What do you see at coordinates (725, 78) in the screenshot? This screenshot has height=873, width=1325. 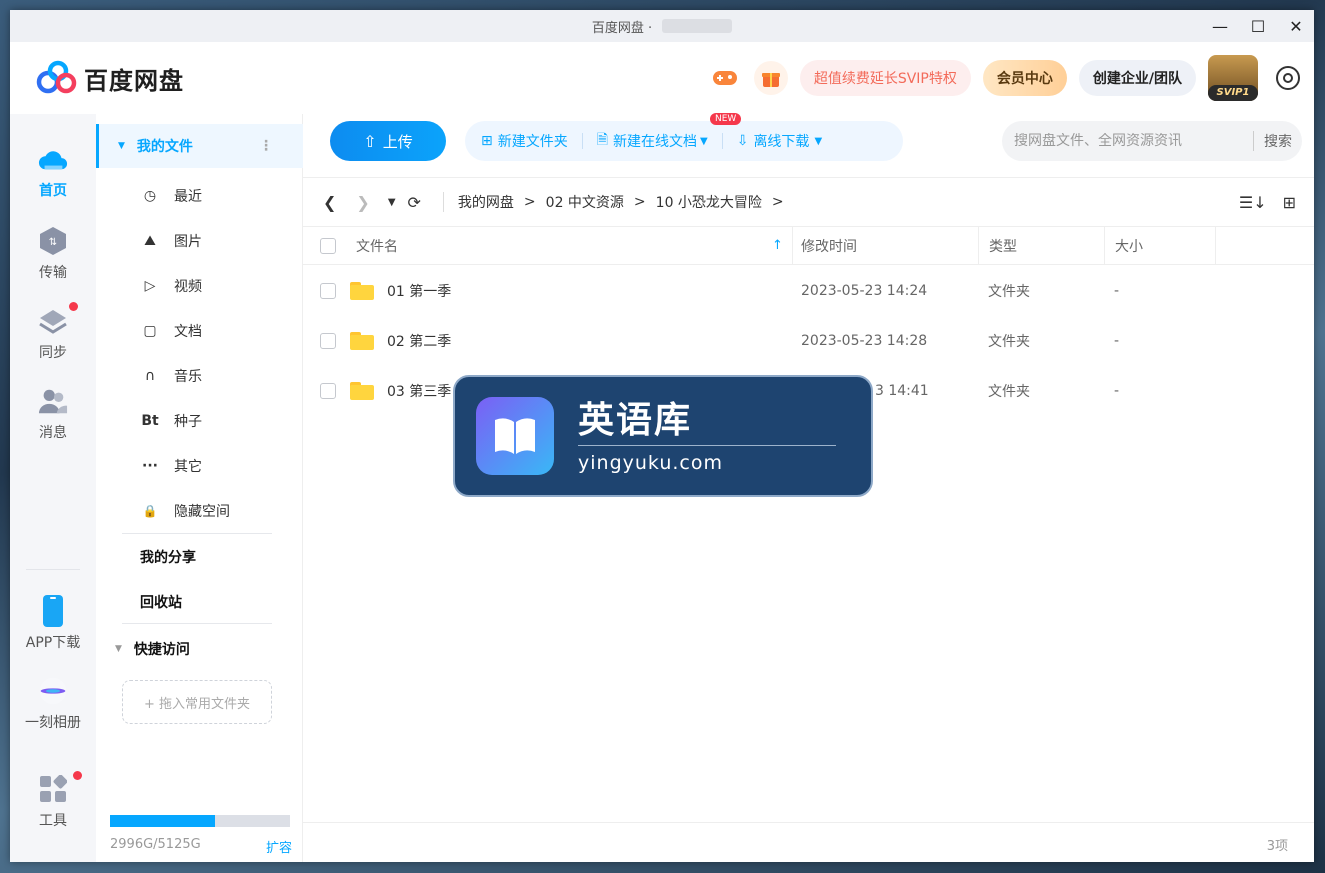 I see `gamepad-icon` at bounding box center [725, 78].